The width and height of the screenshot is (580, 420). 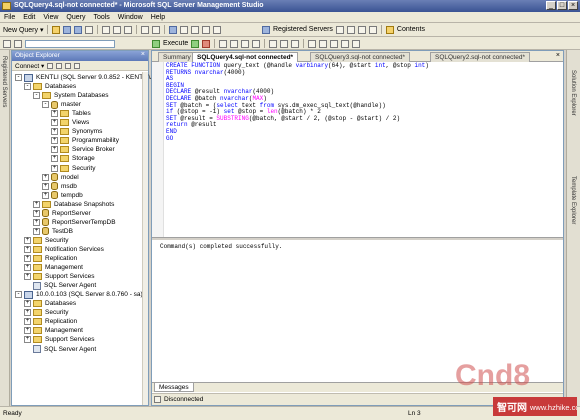 I want to click on object-explorer-small-icon, so click(x=339, y=29).